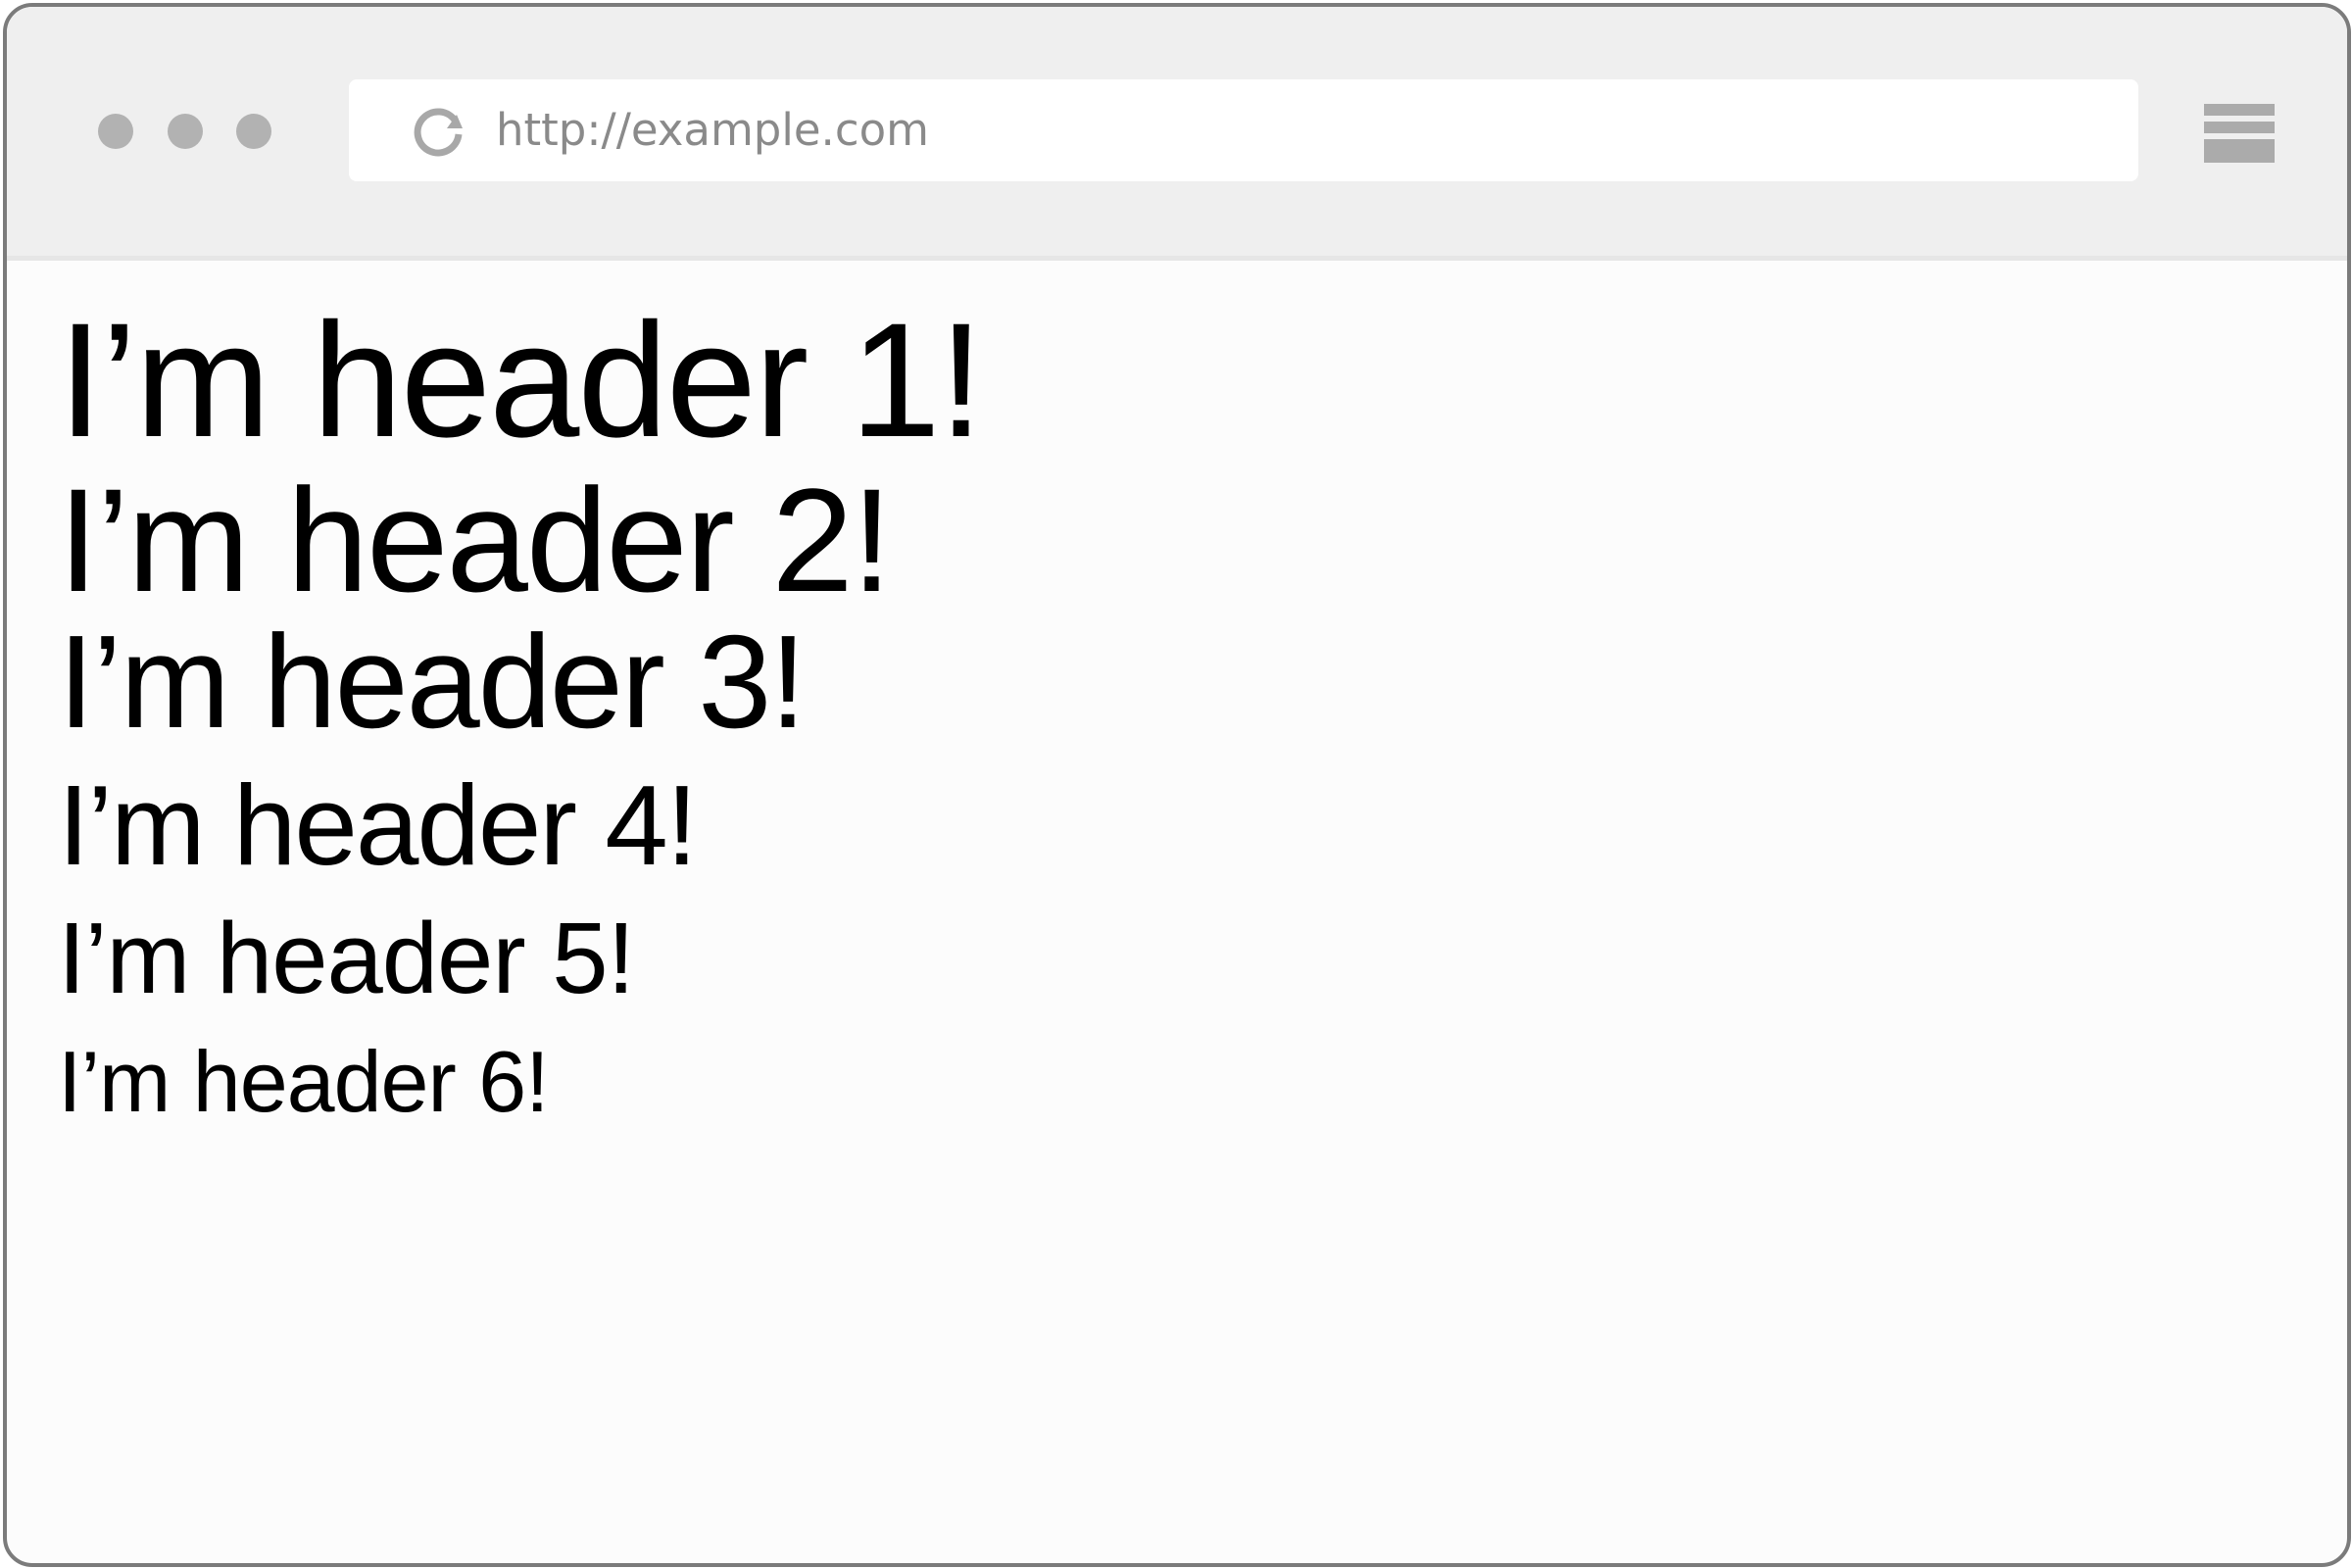 The height and width of the screenshot is (1568, 2352). Describe the element at coordinates (521, 380) in the screenshot. I see `header-1: I’m header 1!` at that location.